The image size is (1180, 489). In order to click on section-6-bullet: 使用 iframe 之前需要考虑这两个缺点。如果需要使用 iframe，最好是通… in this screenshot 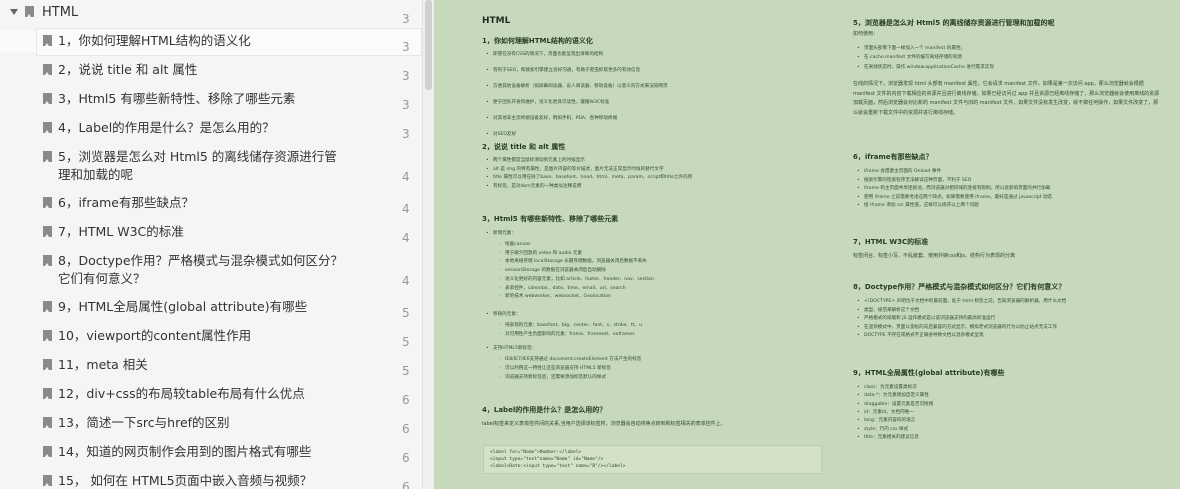, I will do `click(954, 197)`.